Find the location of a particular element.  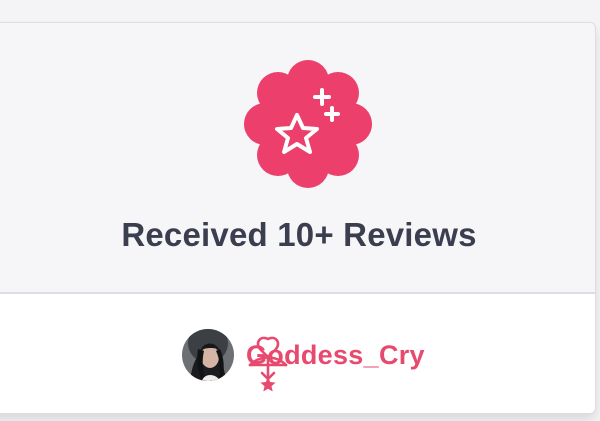

avatar-image is located at coordinates (208, 355).